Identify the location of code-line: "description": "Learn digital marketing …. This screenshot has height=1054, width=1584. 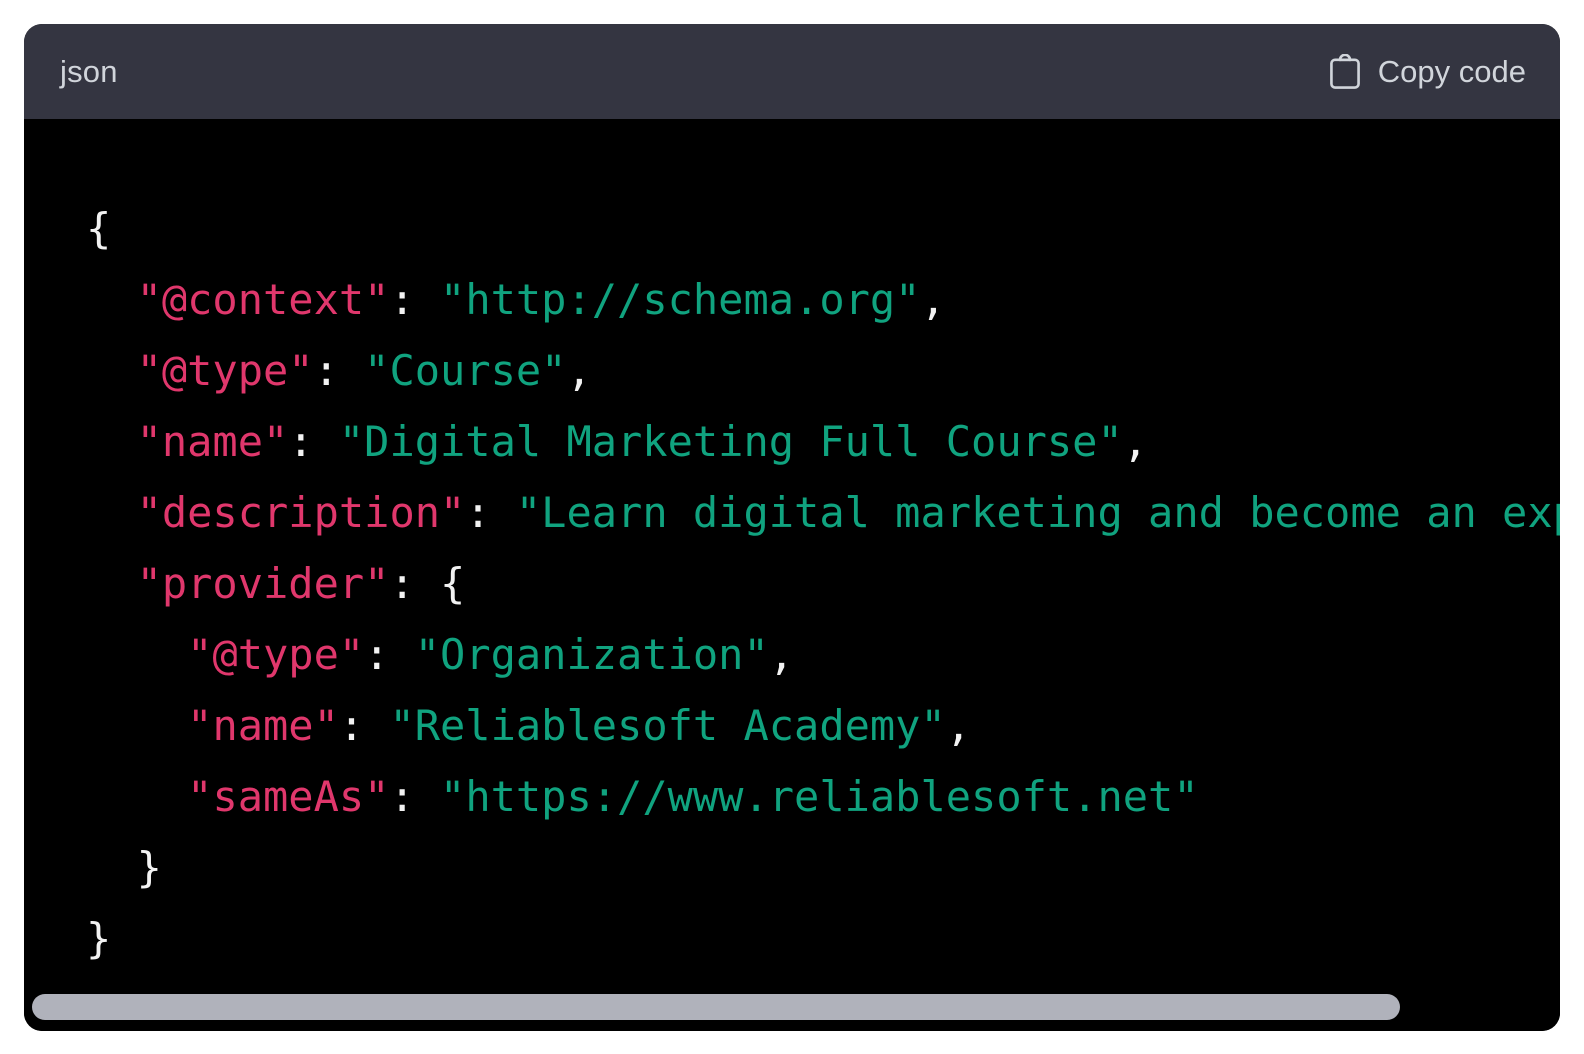
(823, 512).